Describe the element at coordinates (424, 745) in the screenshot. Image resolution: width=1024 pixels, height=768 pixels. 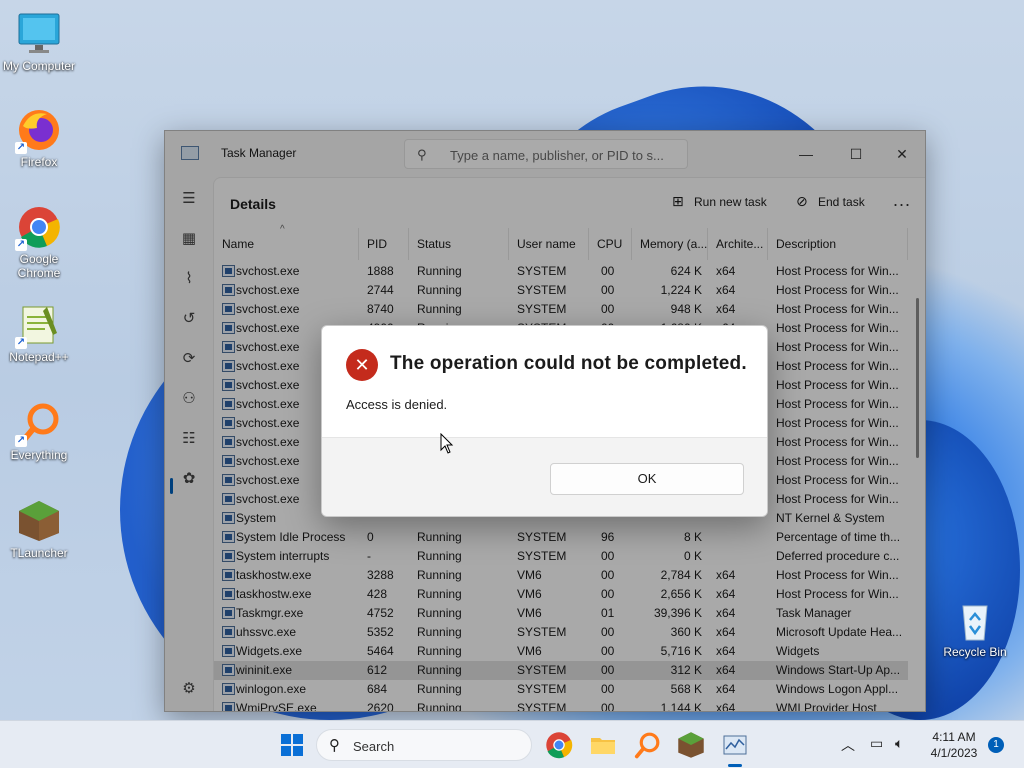
I see `taskbar-search-box: ⚲ Search` at that location.